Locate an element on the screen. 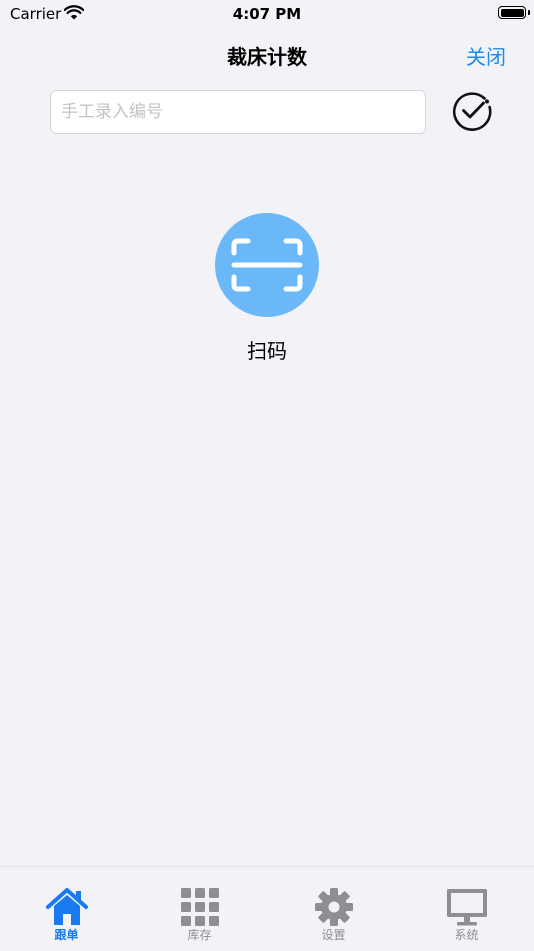 The width and height of the screenshot is (534, 951). gear-icon is located at coordinates (334, 907).